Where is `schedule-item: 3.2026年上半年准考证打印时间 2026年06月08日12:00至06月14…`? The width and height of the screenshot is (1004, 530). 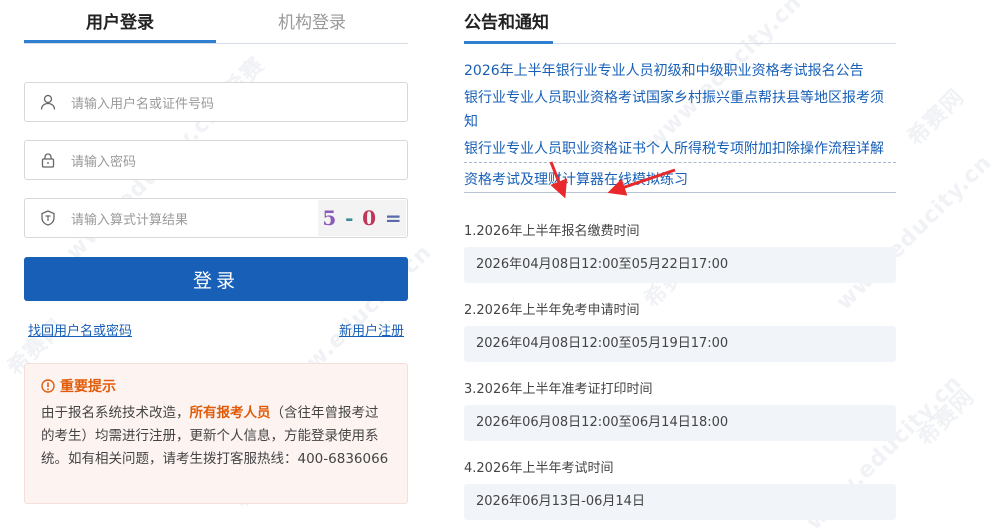
schedule-item: 3.2026年上半年准考证打印时间 2026年06月08日12:00至06月14… is located at coordinates (680, 410).